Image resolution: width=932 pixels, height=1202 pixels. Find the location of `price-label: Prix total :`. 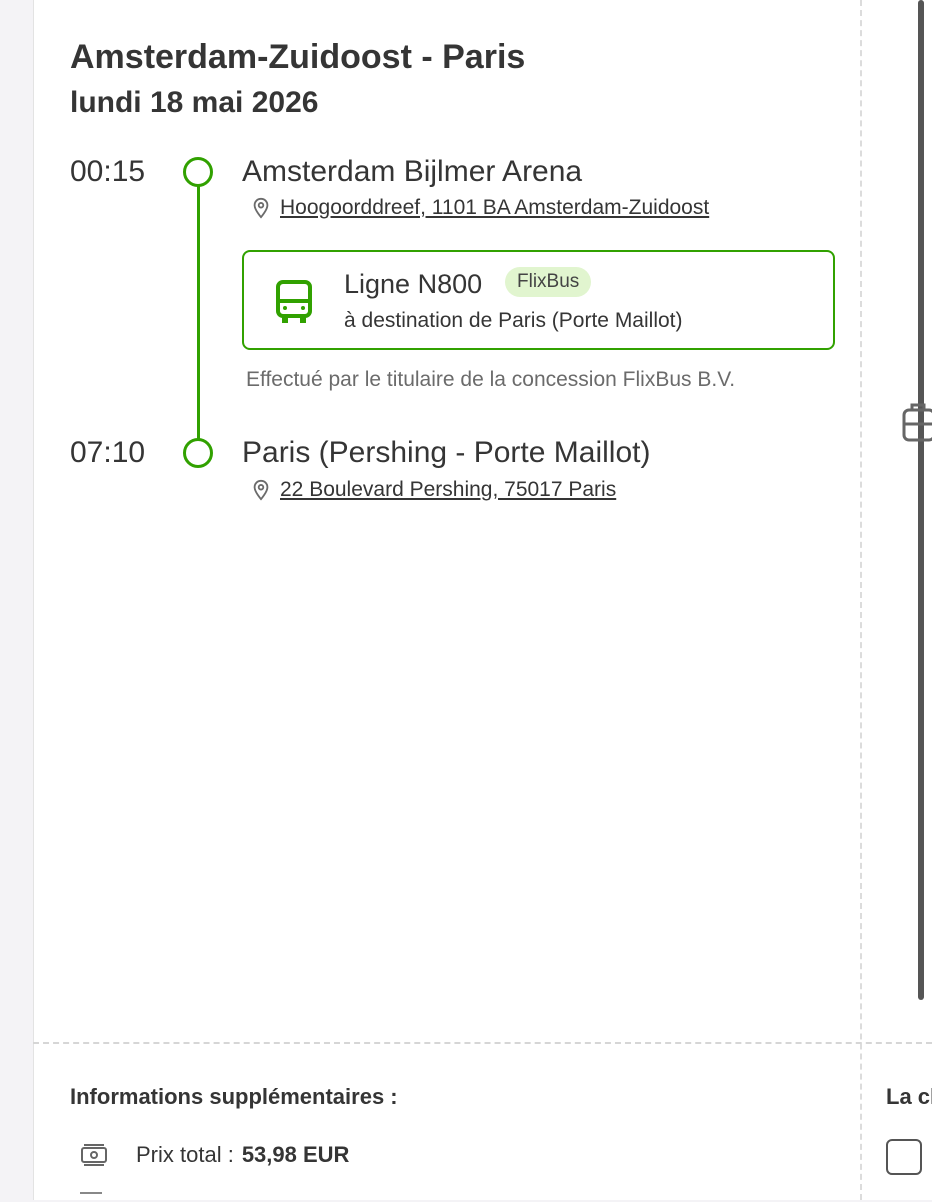

price-label: Prix total : is located at coordinates (185, 1154).